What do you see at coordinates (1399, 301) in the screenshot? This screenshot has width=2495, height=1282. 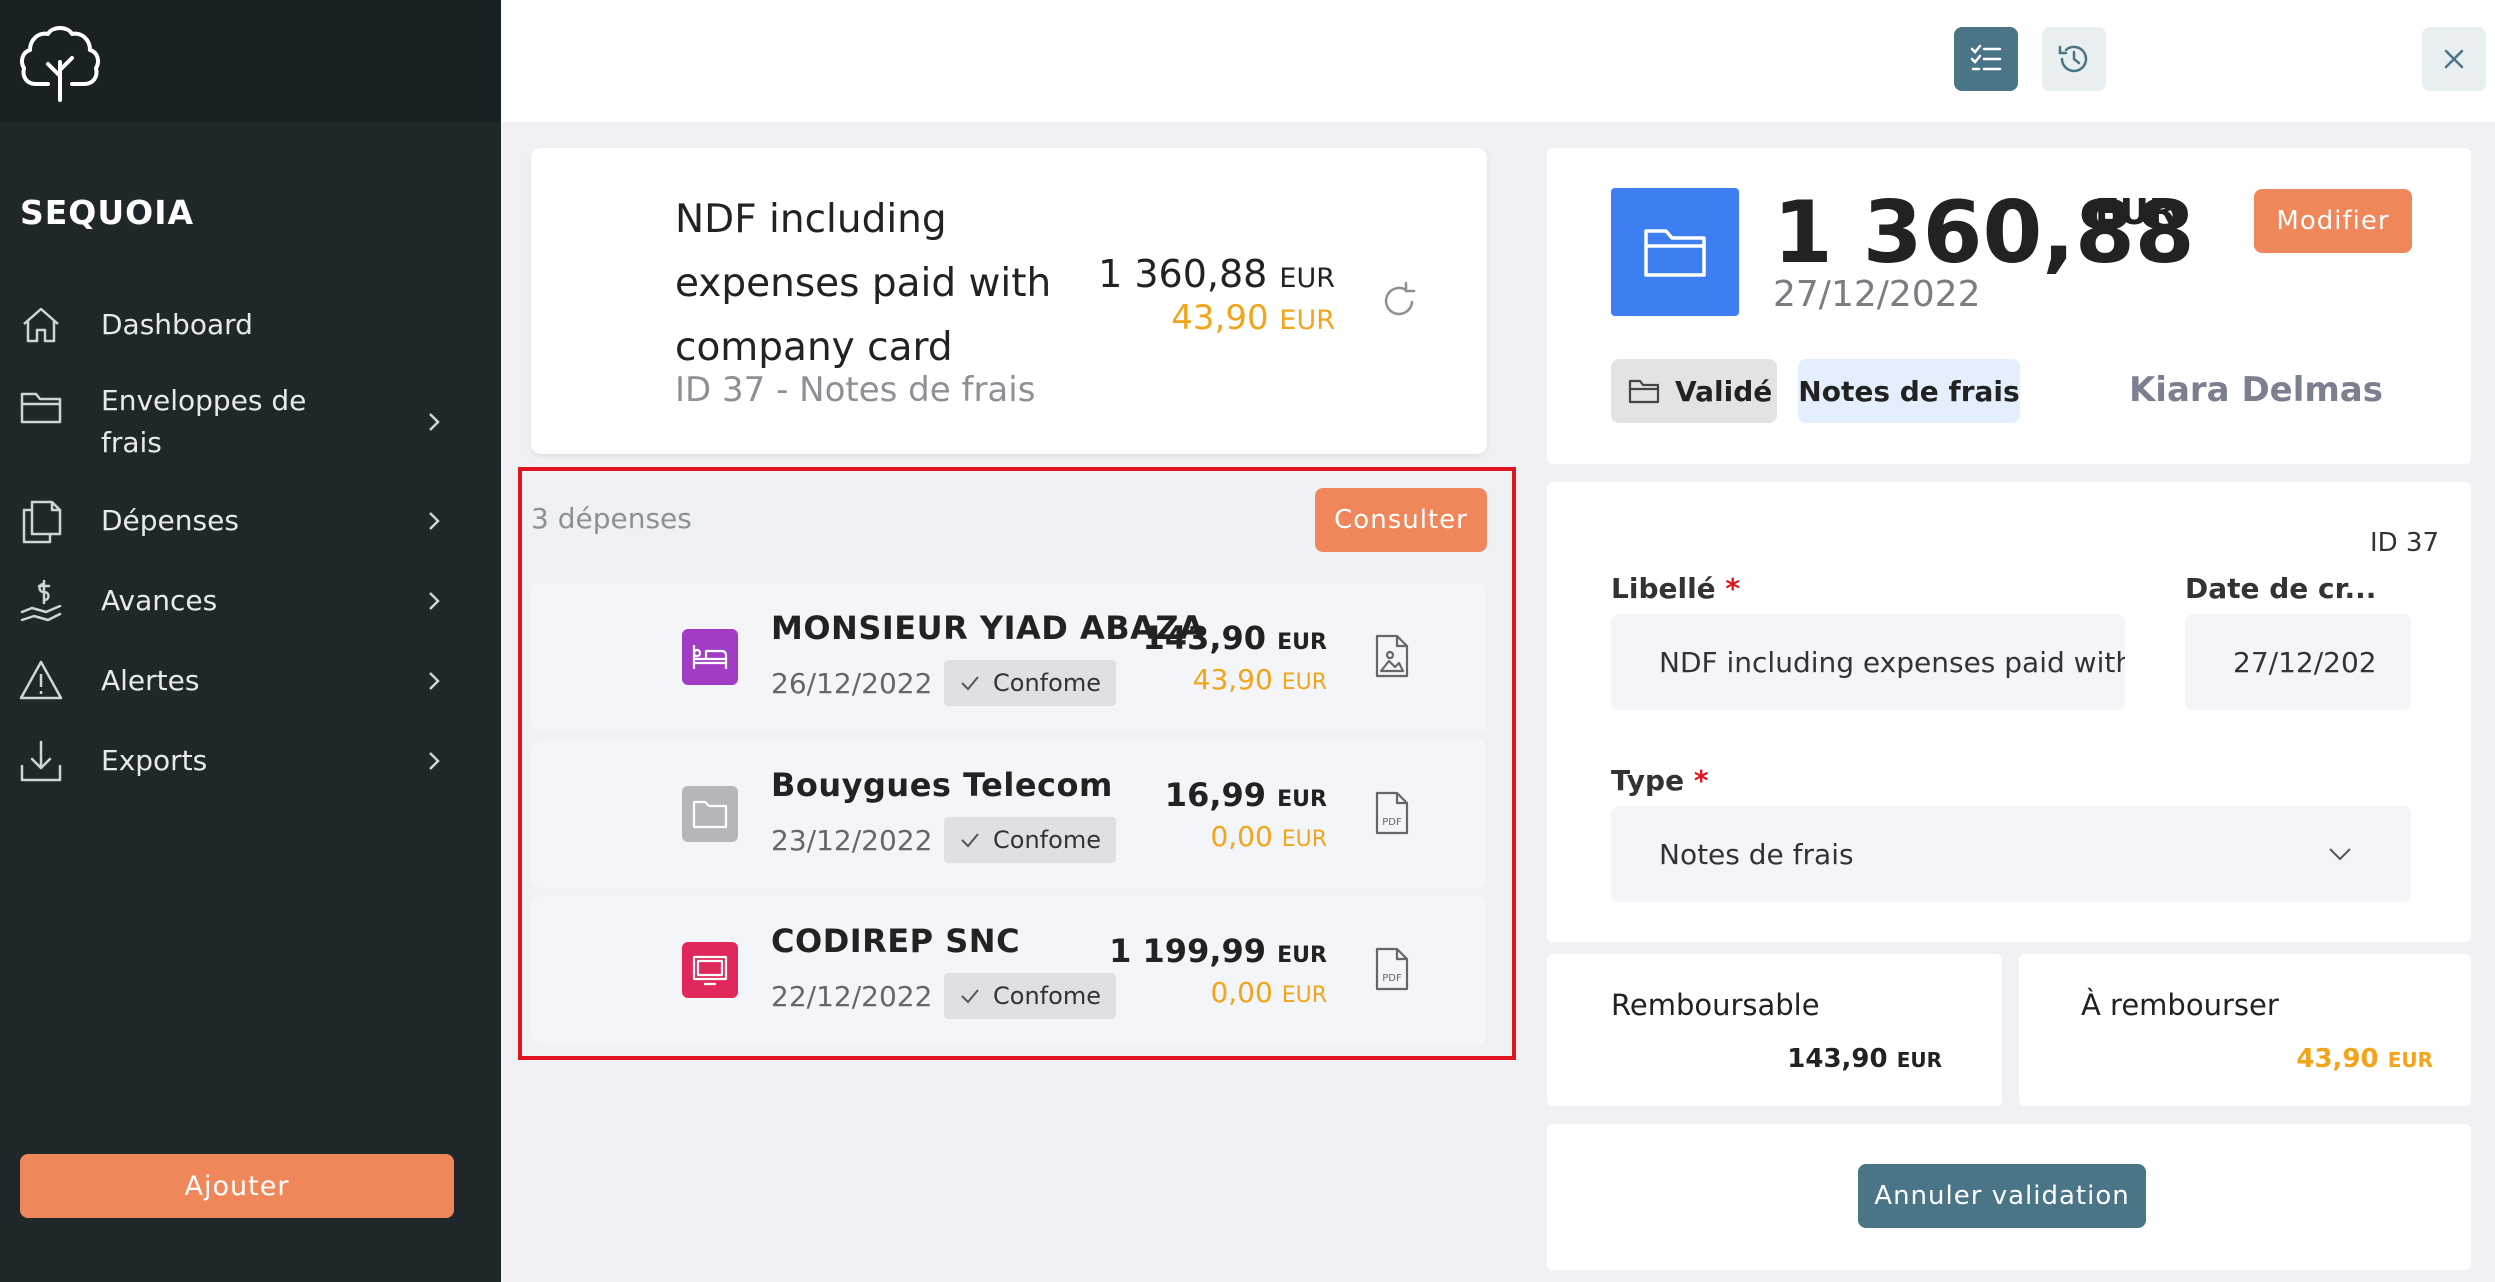 I see `refresh-icon` at bounding box center [1399, 301].